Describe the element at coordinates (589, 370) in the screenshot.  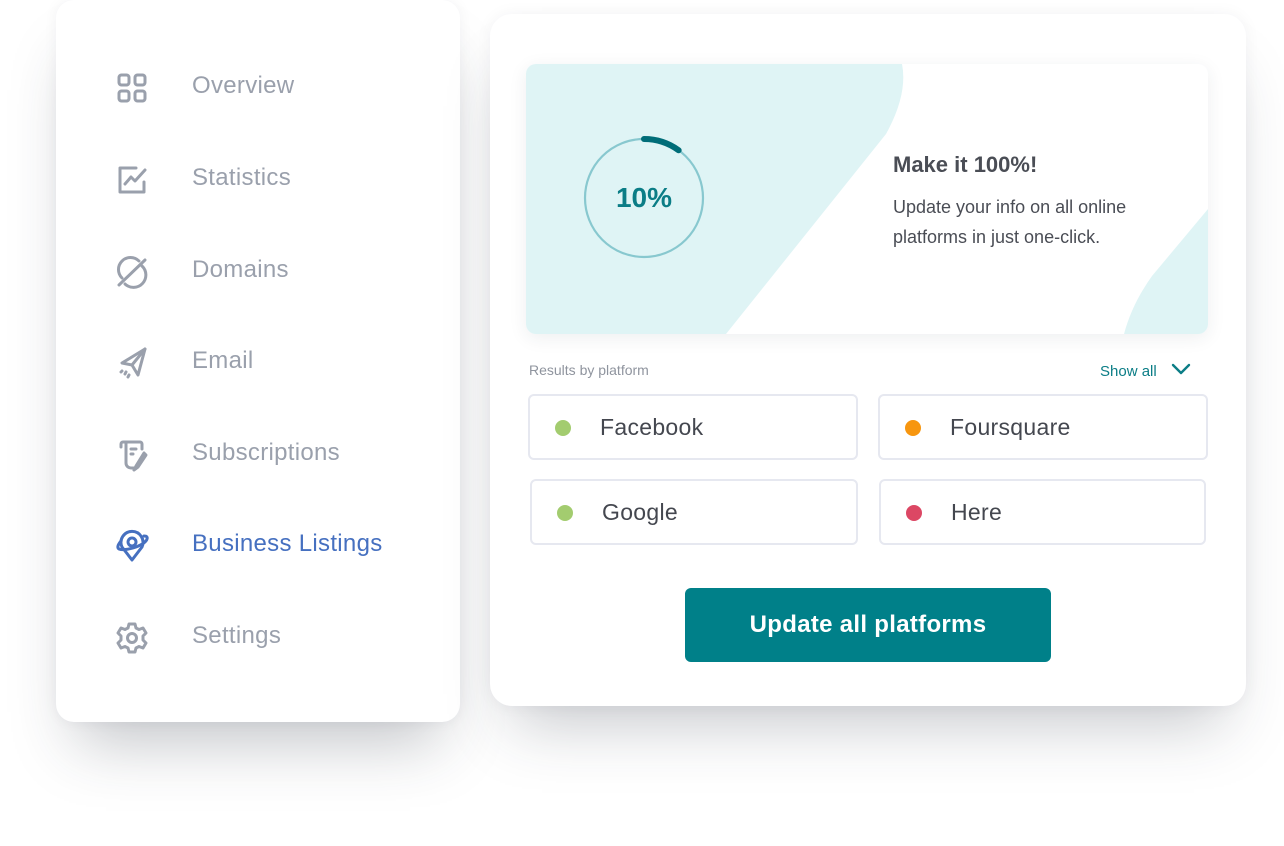
I see `results-heading: Results by platform` at that location.